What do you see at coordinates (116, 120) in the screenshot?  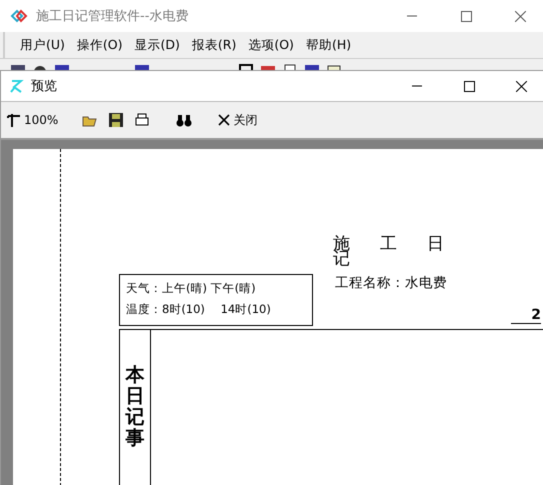 I see `save-icon` at bounding box center [116, 120].